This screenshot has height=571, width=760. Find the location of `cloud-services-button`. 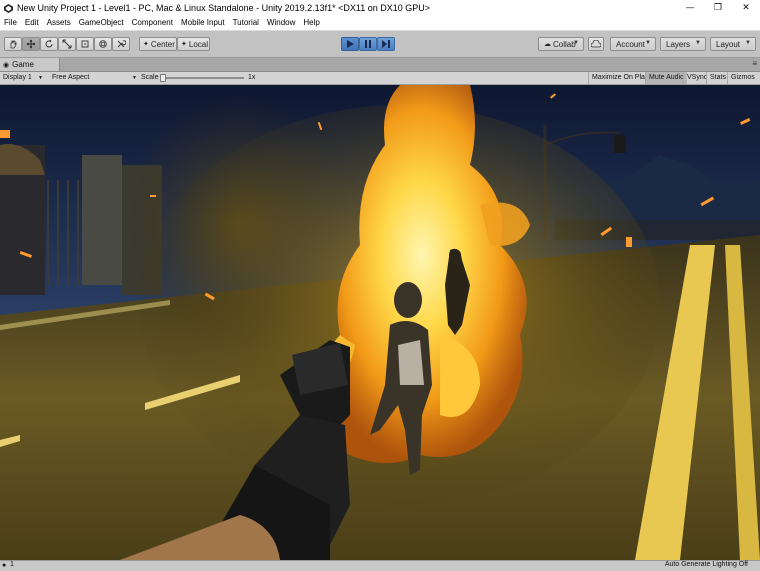

cloud-services-button is located at coordinates (596, 44).